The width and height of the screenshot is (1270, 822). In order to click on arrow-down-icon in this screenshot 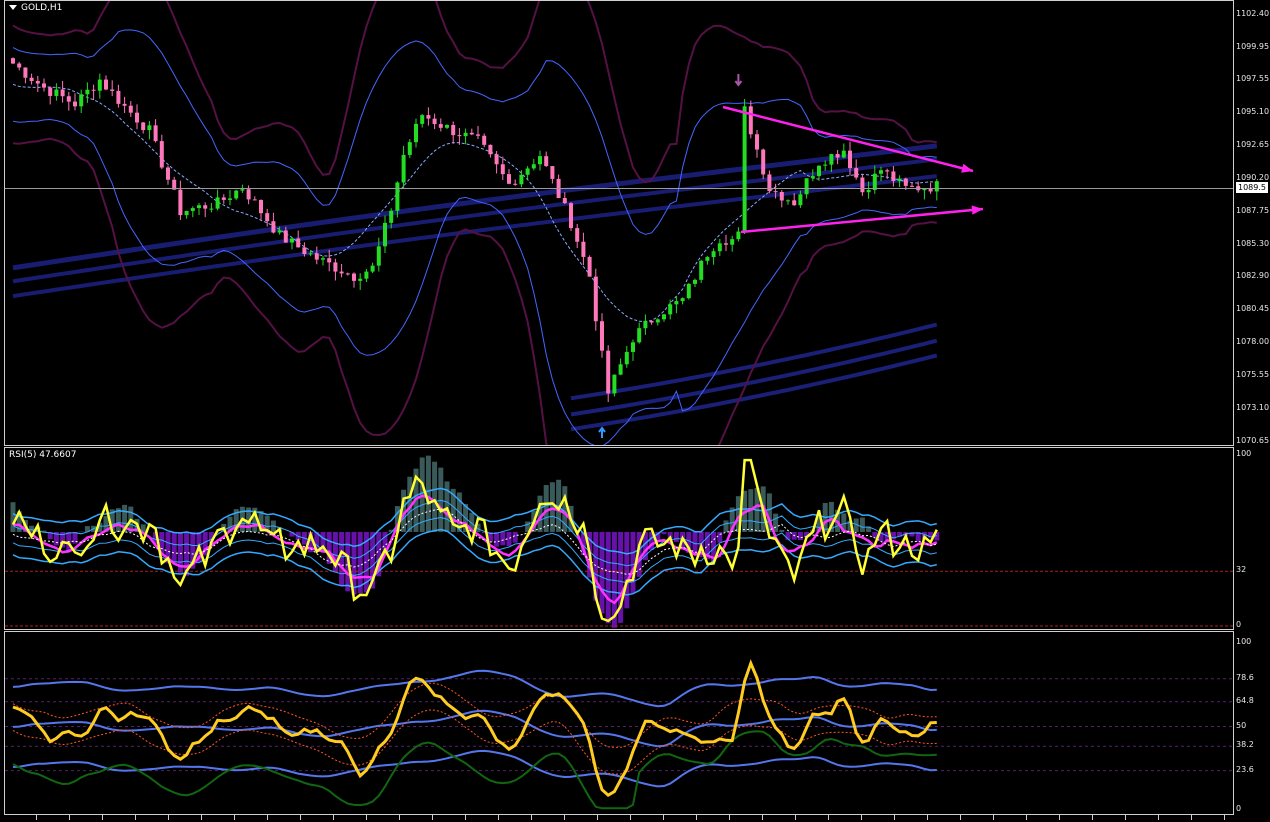, I will do `click(738, 80)`.